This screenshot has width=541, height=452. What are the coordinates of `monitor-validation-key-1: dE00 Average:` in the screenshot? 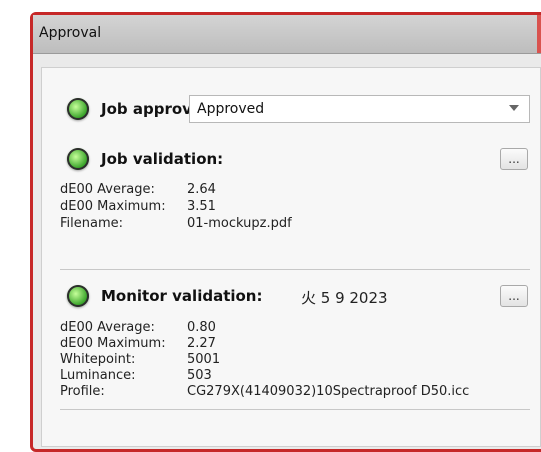 It's located at (107, 327).